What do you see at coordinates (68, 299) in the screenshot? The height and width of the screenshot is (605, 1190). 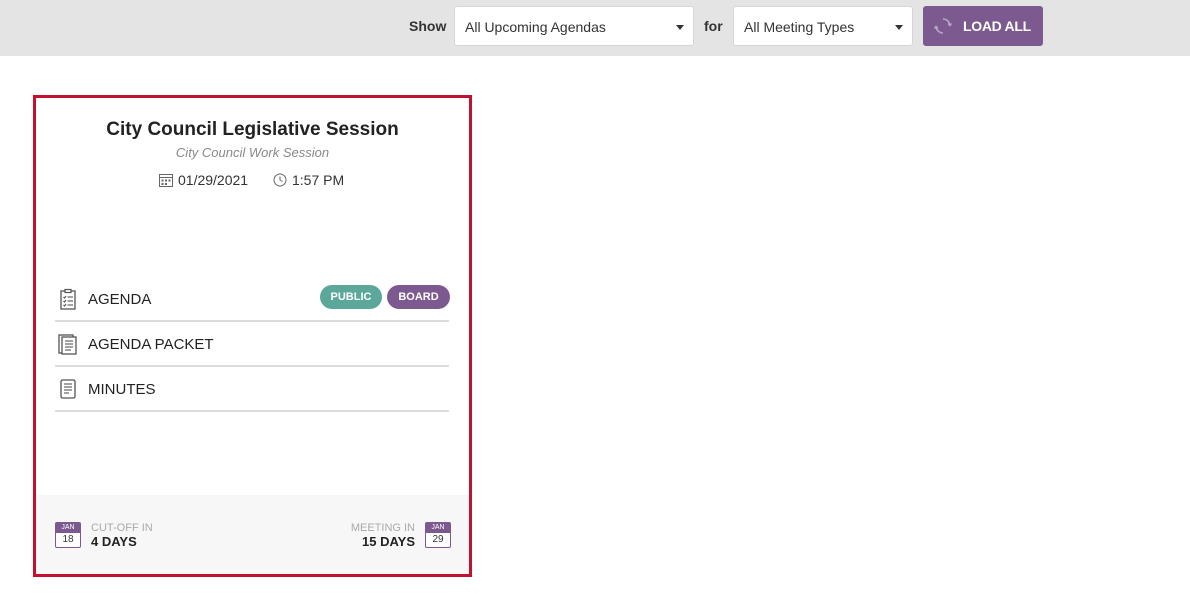 I see `clipboard-checklist-icon` at bounding box center [68, 299].